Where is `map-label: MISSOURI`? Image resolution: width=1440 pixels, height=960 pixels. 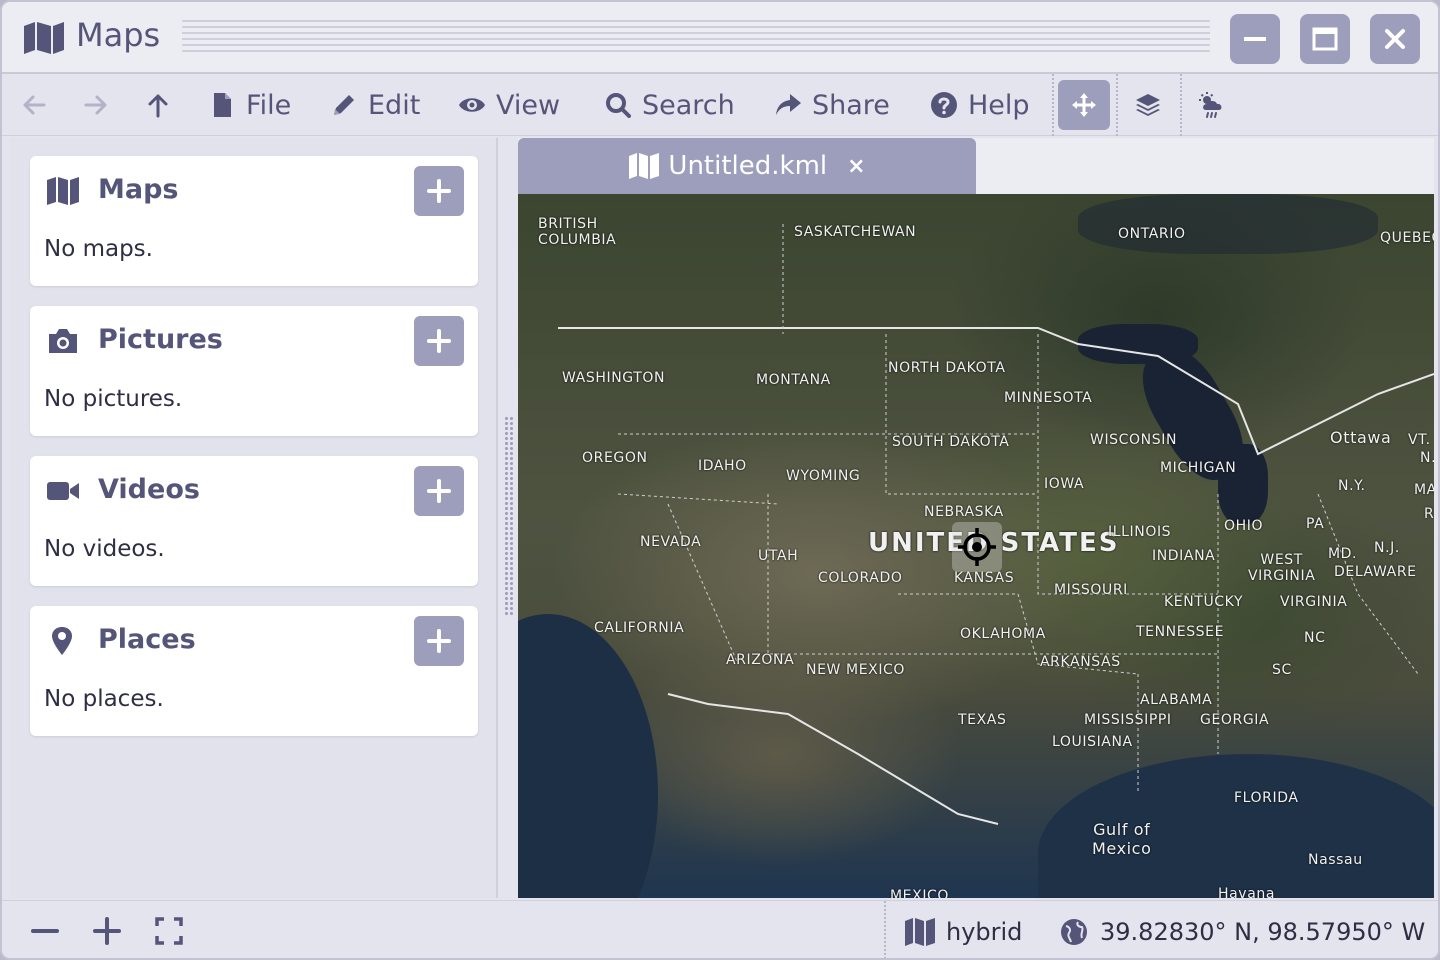
map-label: MISSOURI is located at coordinates (1091, 590).